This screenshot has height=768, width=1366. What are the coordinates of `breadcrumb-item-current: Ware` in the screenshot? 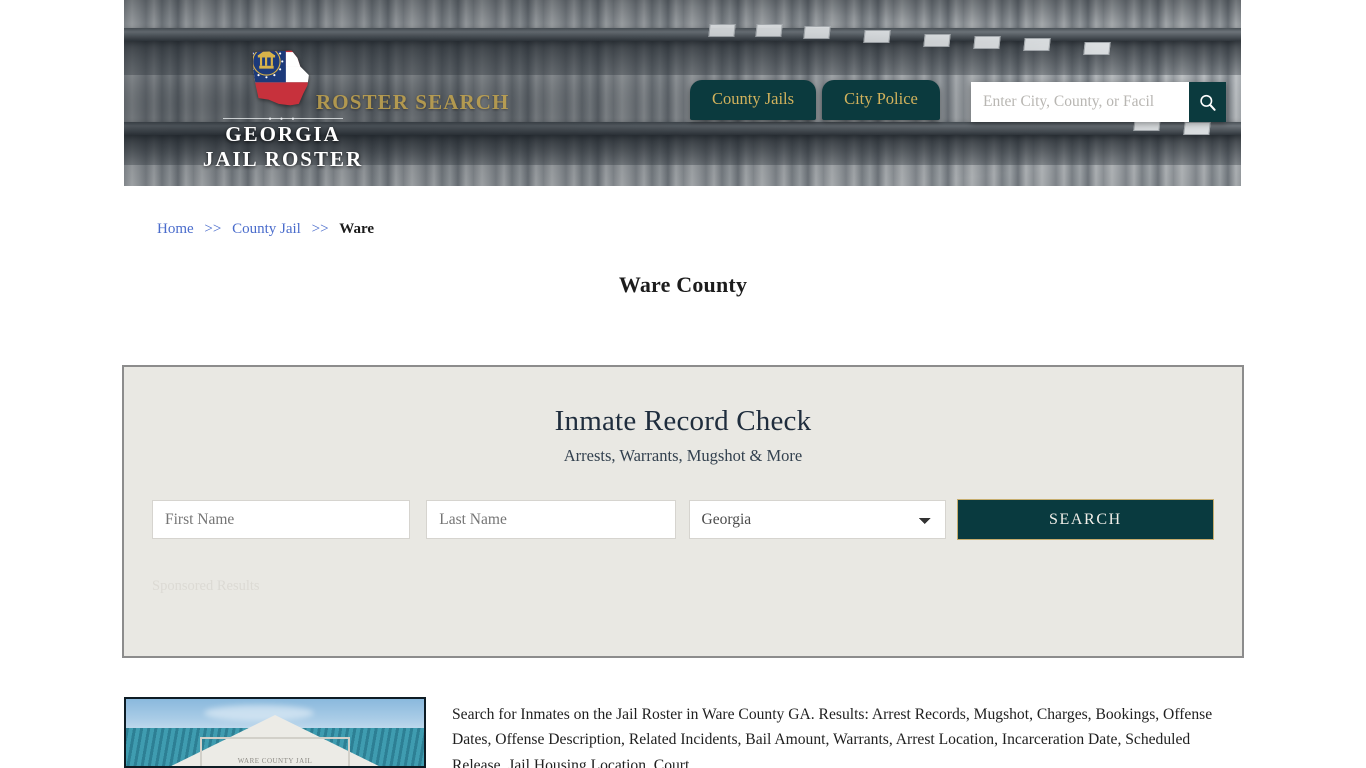 It's located at (356, 229).